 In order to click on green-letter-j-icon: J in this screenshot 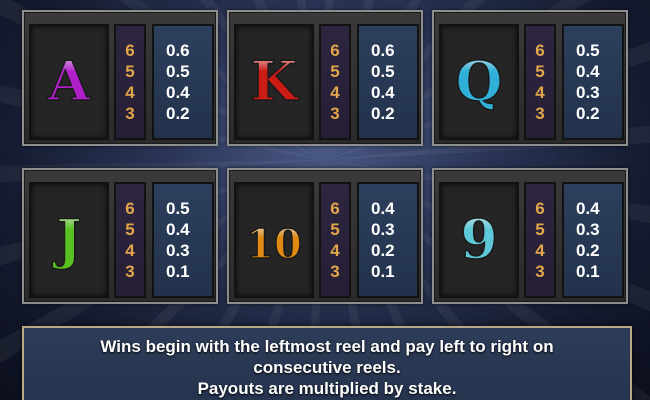, I will do `click(66, 239)`.